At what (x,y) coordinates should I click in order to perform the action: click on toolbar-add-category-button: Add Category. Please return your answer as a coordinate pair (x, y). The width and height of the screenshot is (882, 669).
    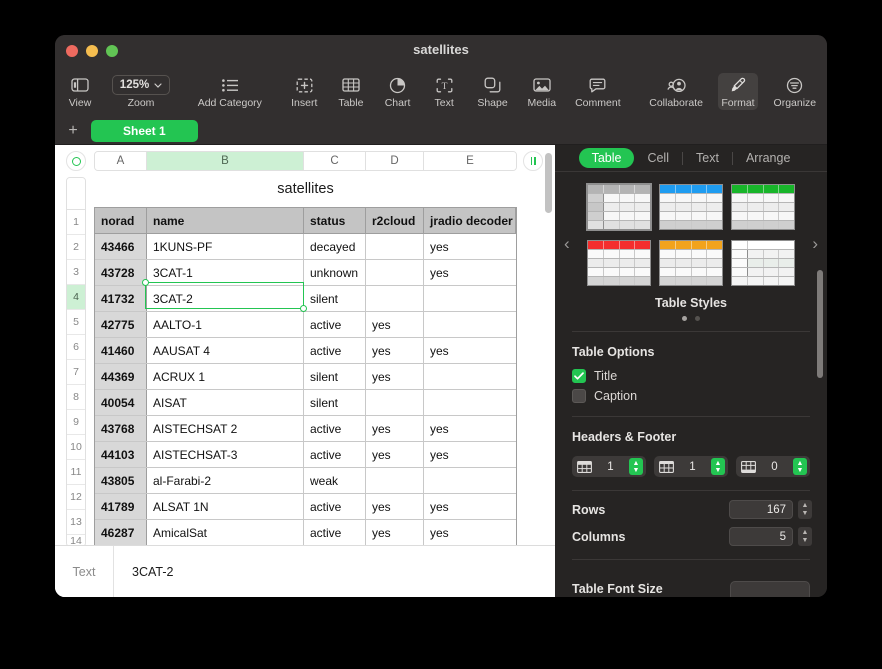
    Looking at the image, I should click on (230, 91).